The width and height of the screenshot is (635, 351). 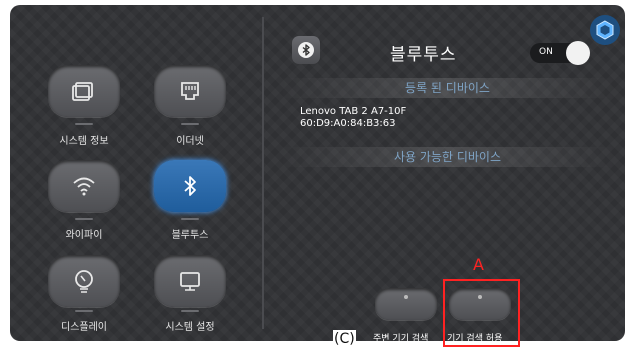 I want to click on page-title: 블루투스, so click(x=423, y=55).